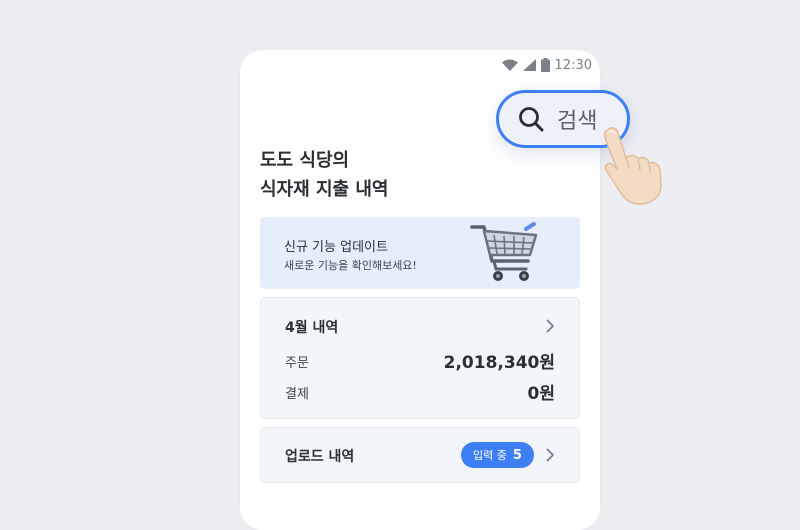 The image size is (800, 530). I want to click on page-title-line2: 식자재 지출 내역, so click(324, 189).